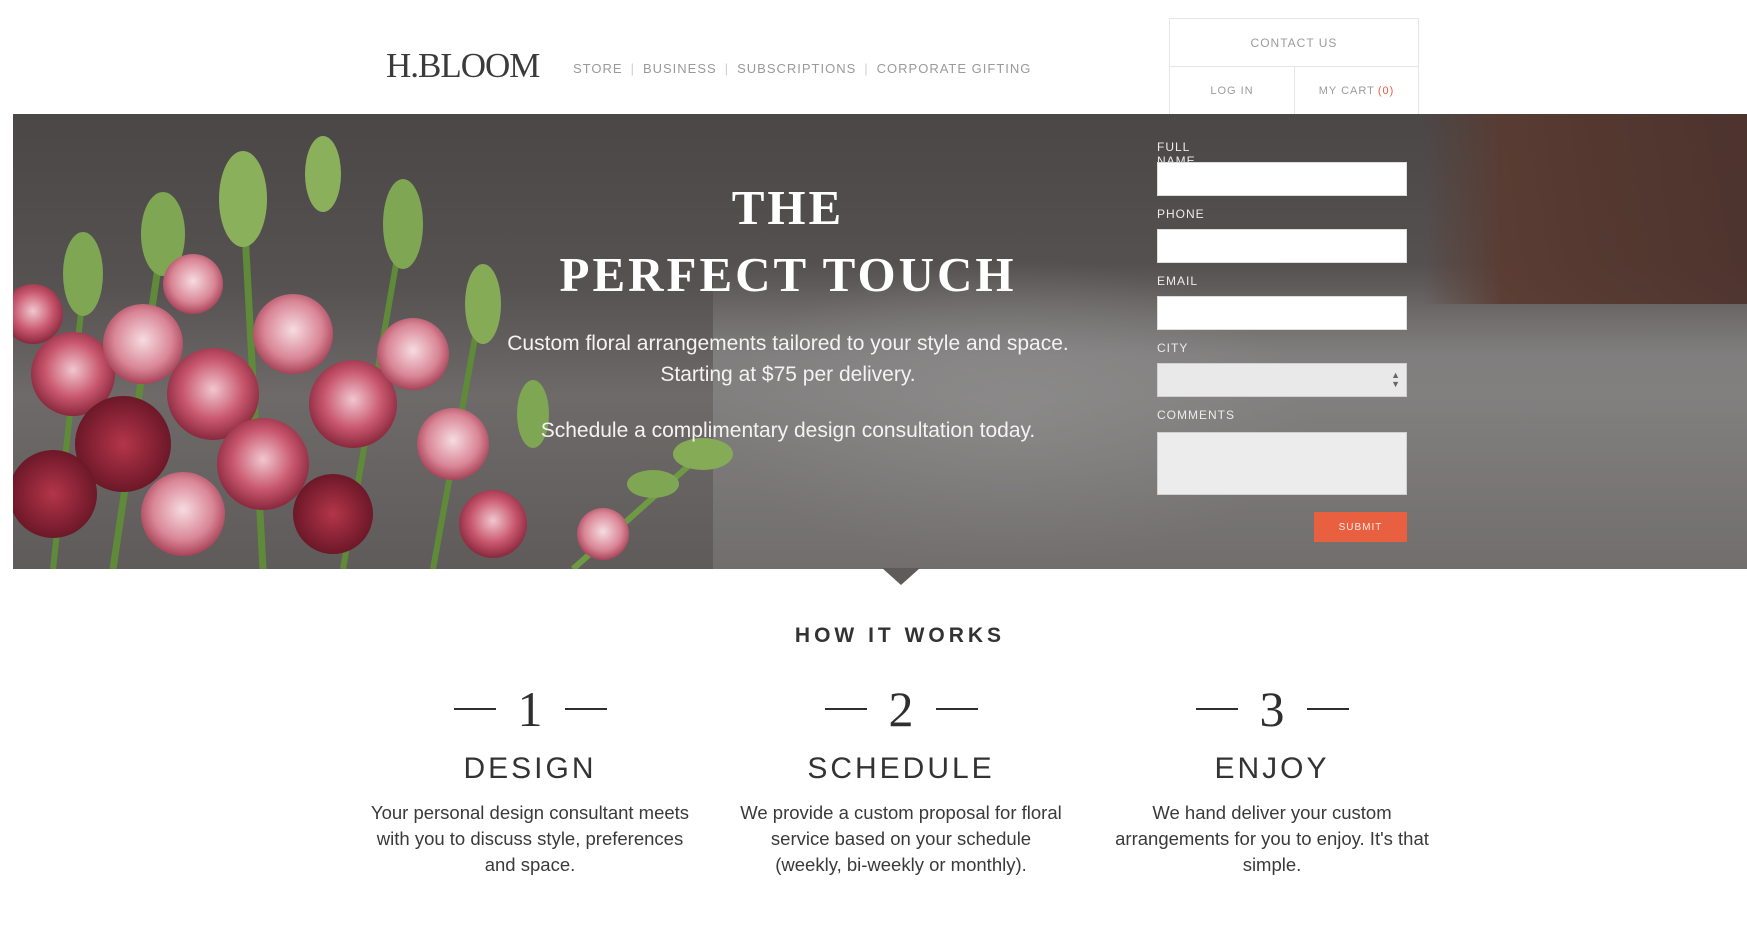  What do you see at coordinates (1386, 91) in the screenshot?
I see `cart-count-badge: (0)` at bounding box center [1386, 91].